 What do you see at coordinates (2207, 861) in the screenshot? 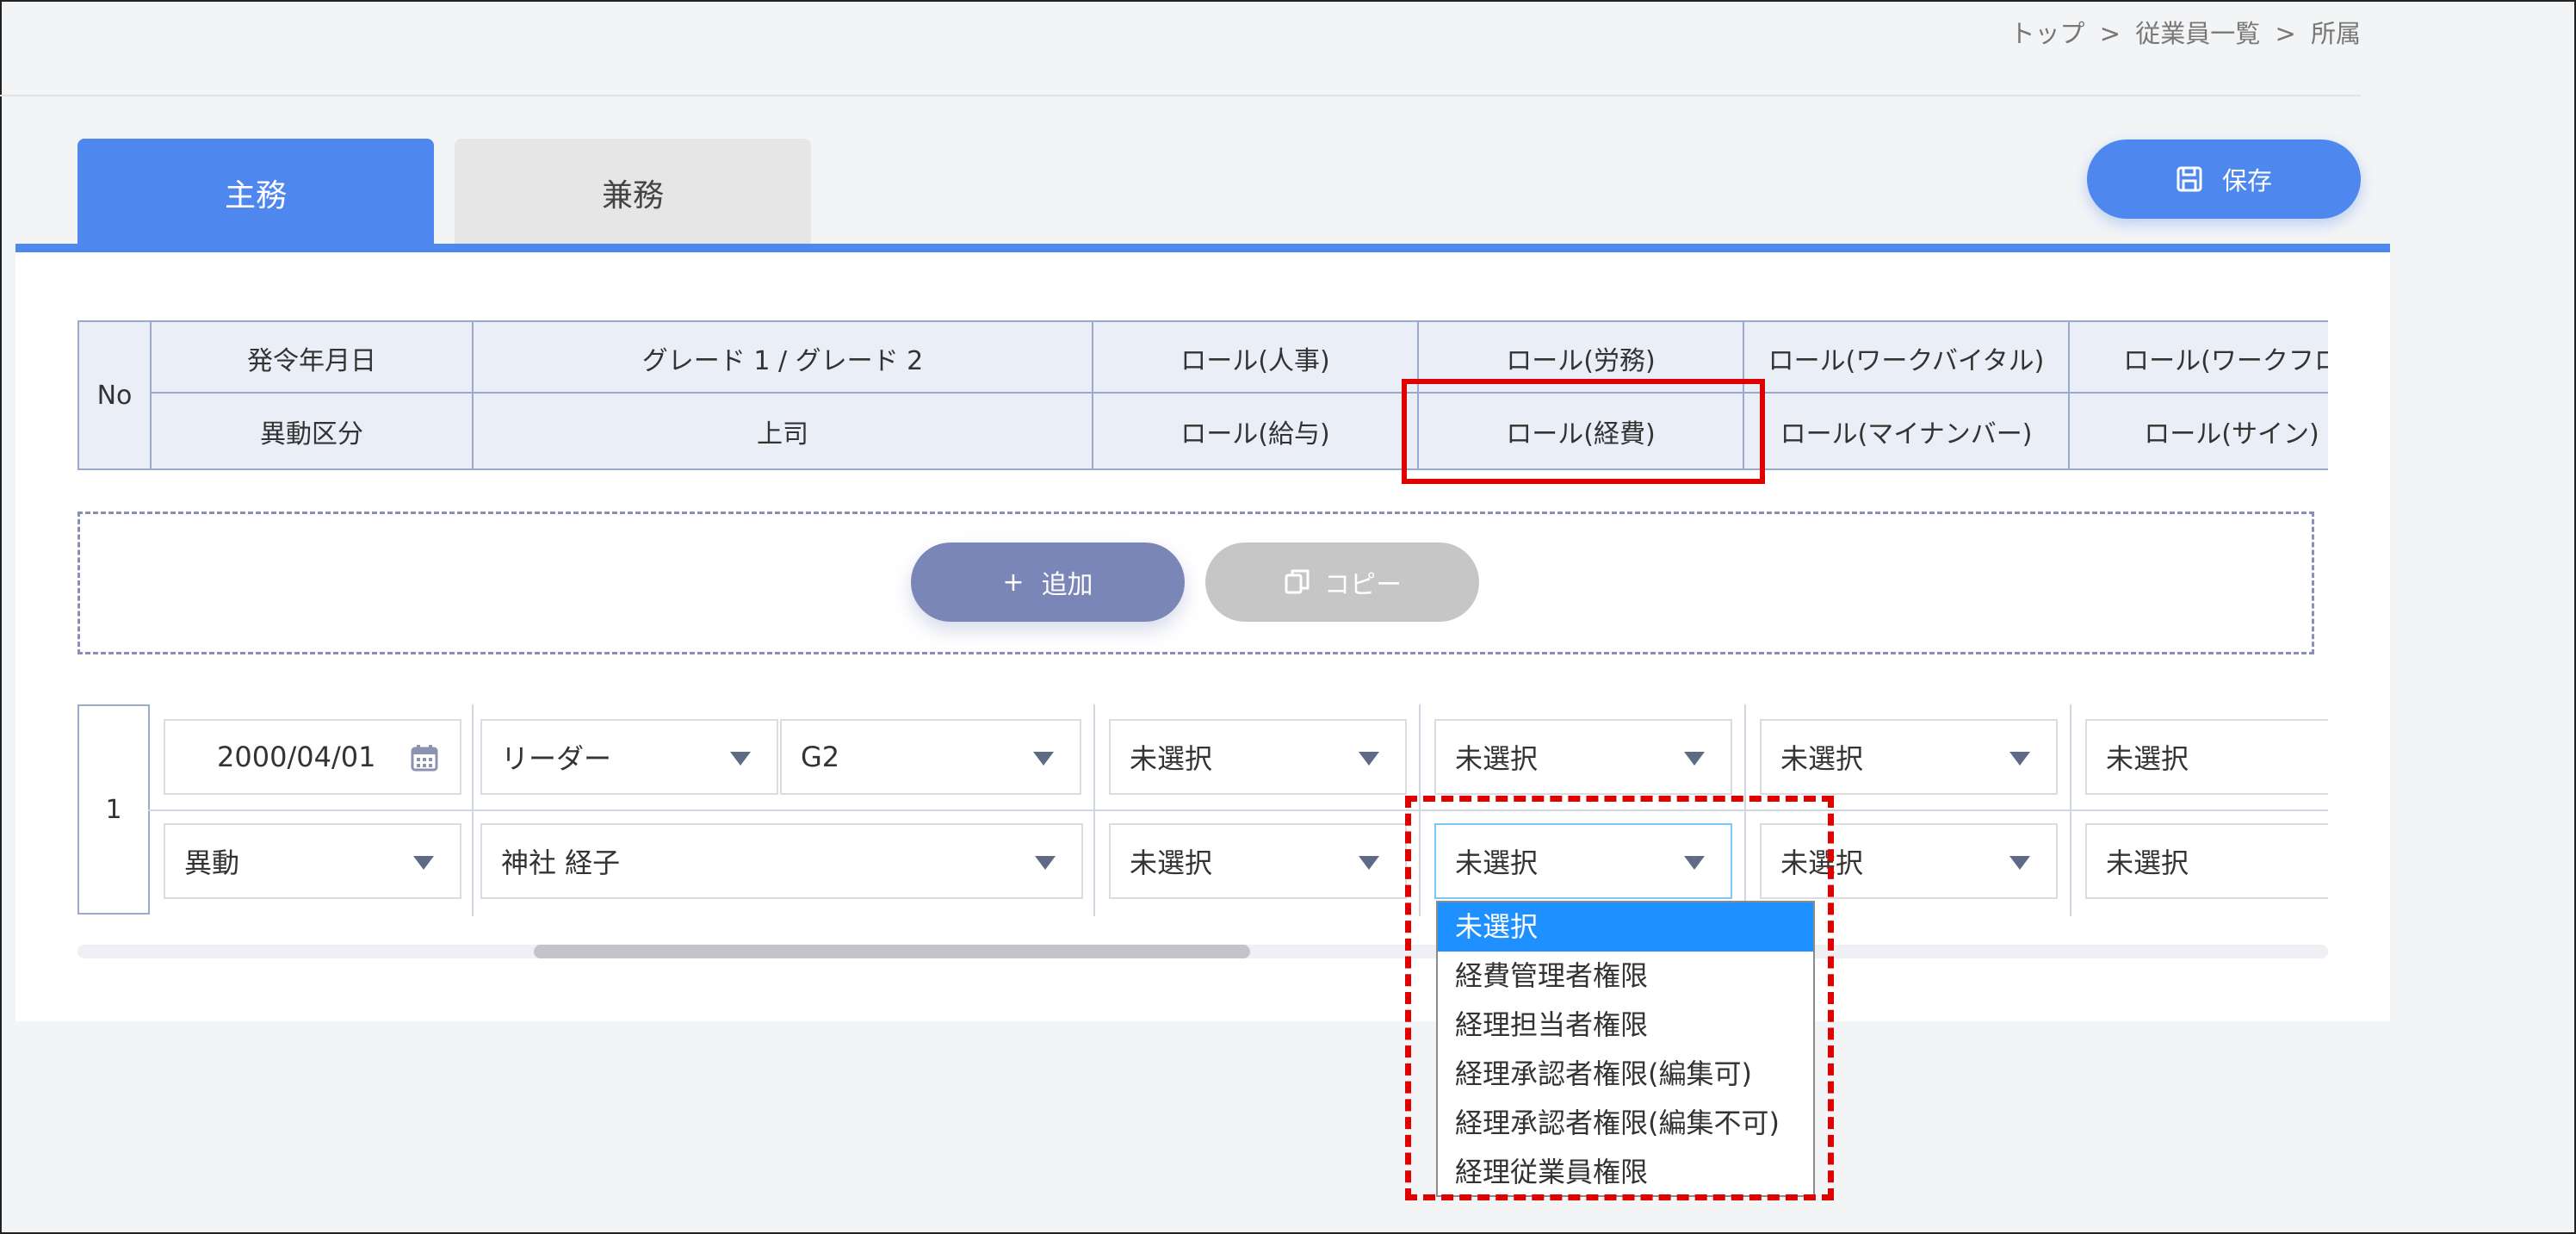
I see `role-sign-select: 未選択` at bounding box center [2207, 861].